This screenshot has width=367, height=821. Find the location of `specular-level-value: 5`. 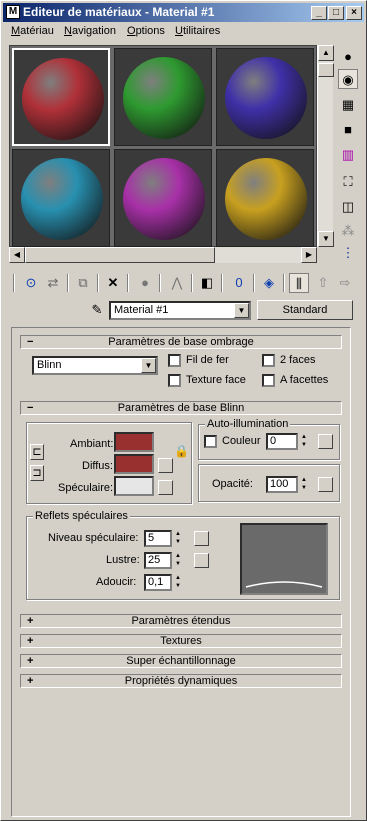

specular-level-value: 5 is located at coordinates (158, 538).